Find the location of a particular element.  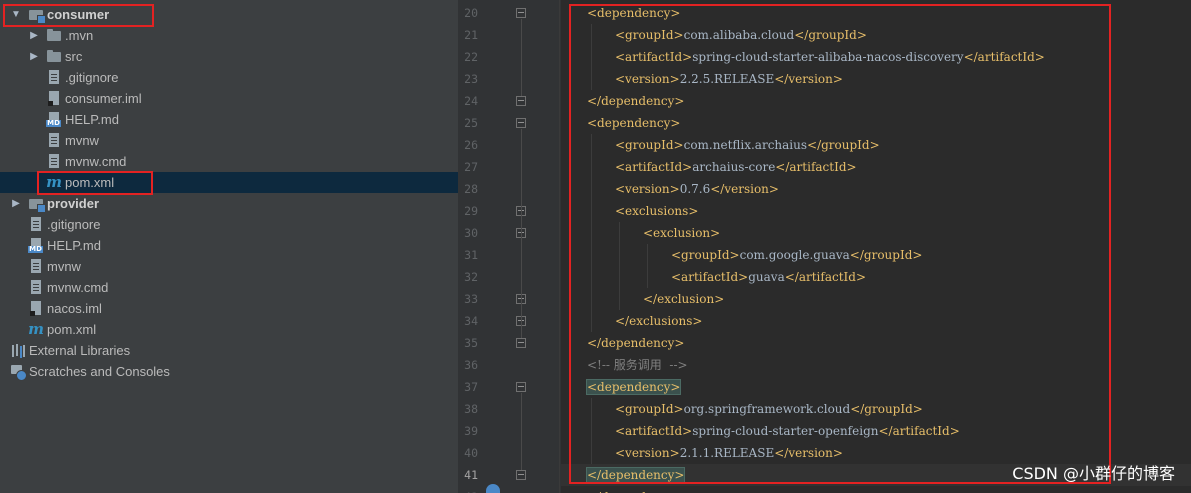

chevron-down-icon: ▼ is located at coordinates (16, 14).